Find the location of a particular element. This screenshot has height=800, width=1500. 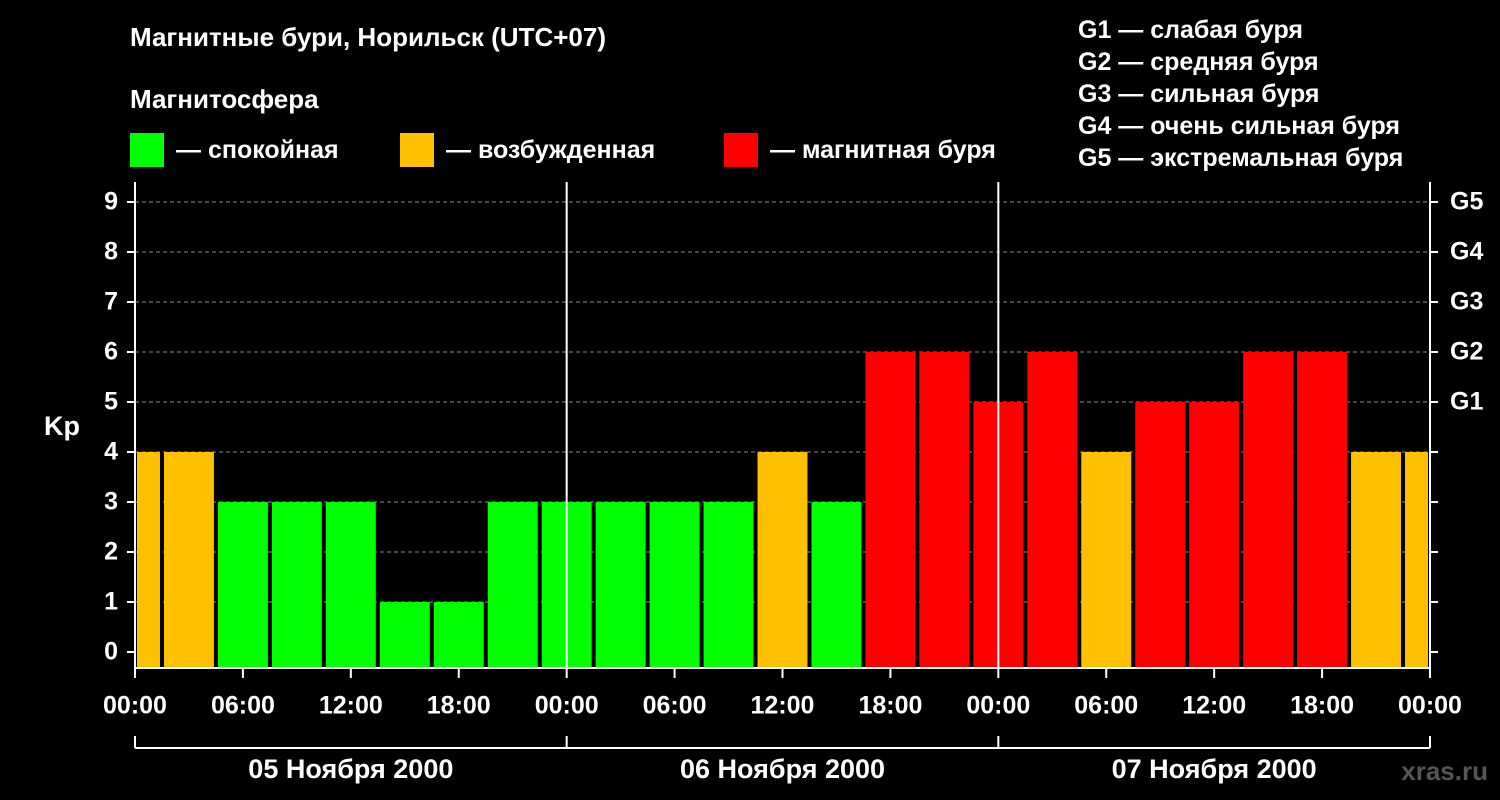

day-label: 05 Ноября 2000 is located at coordinates (350, 769).